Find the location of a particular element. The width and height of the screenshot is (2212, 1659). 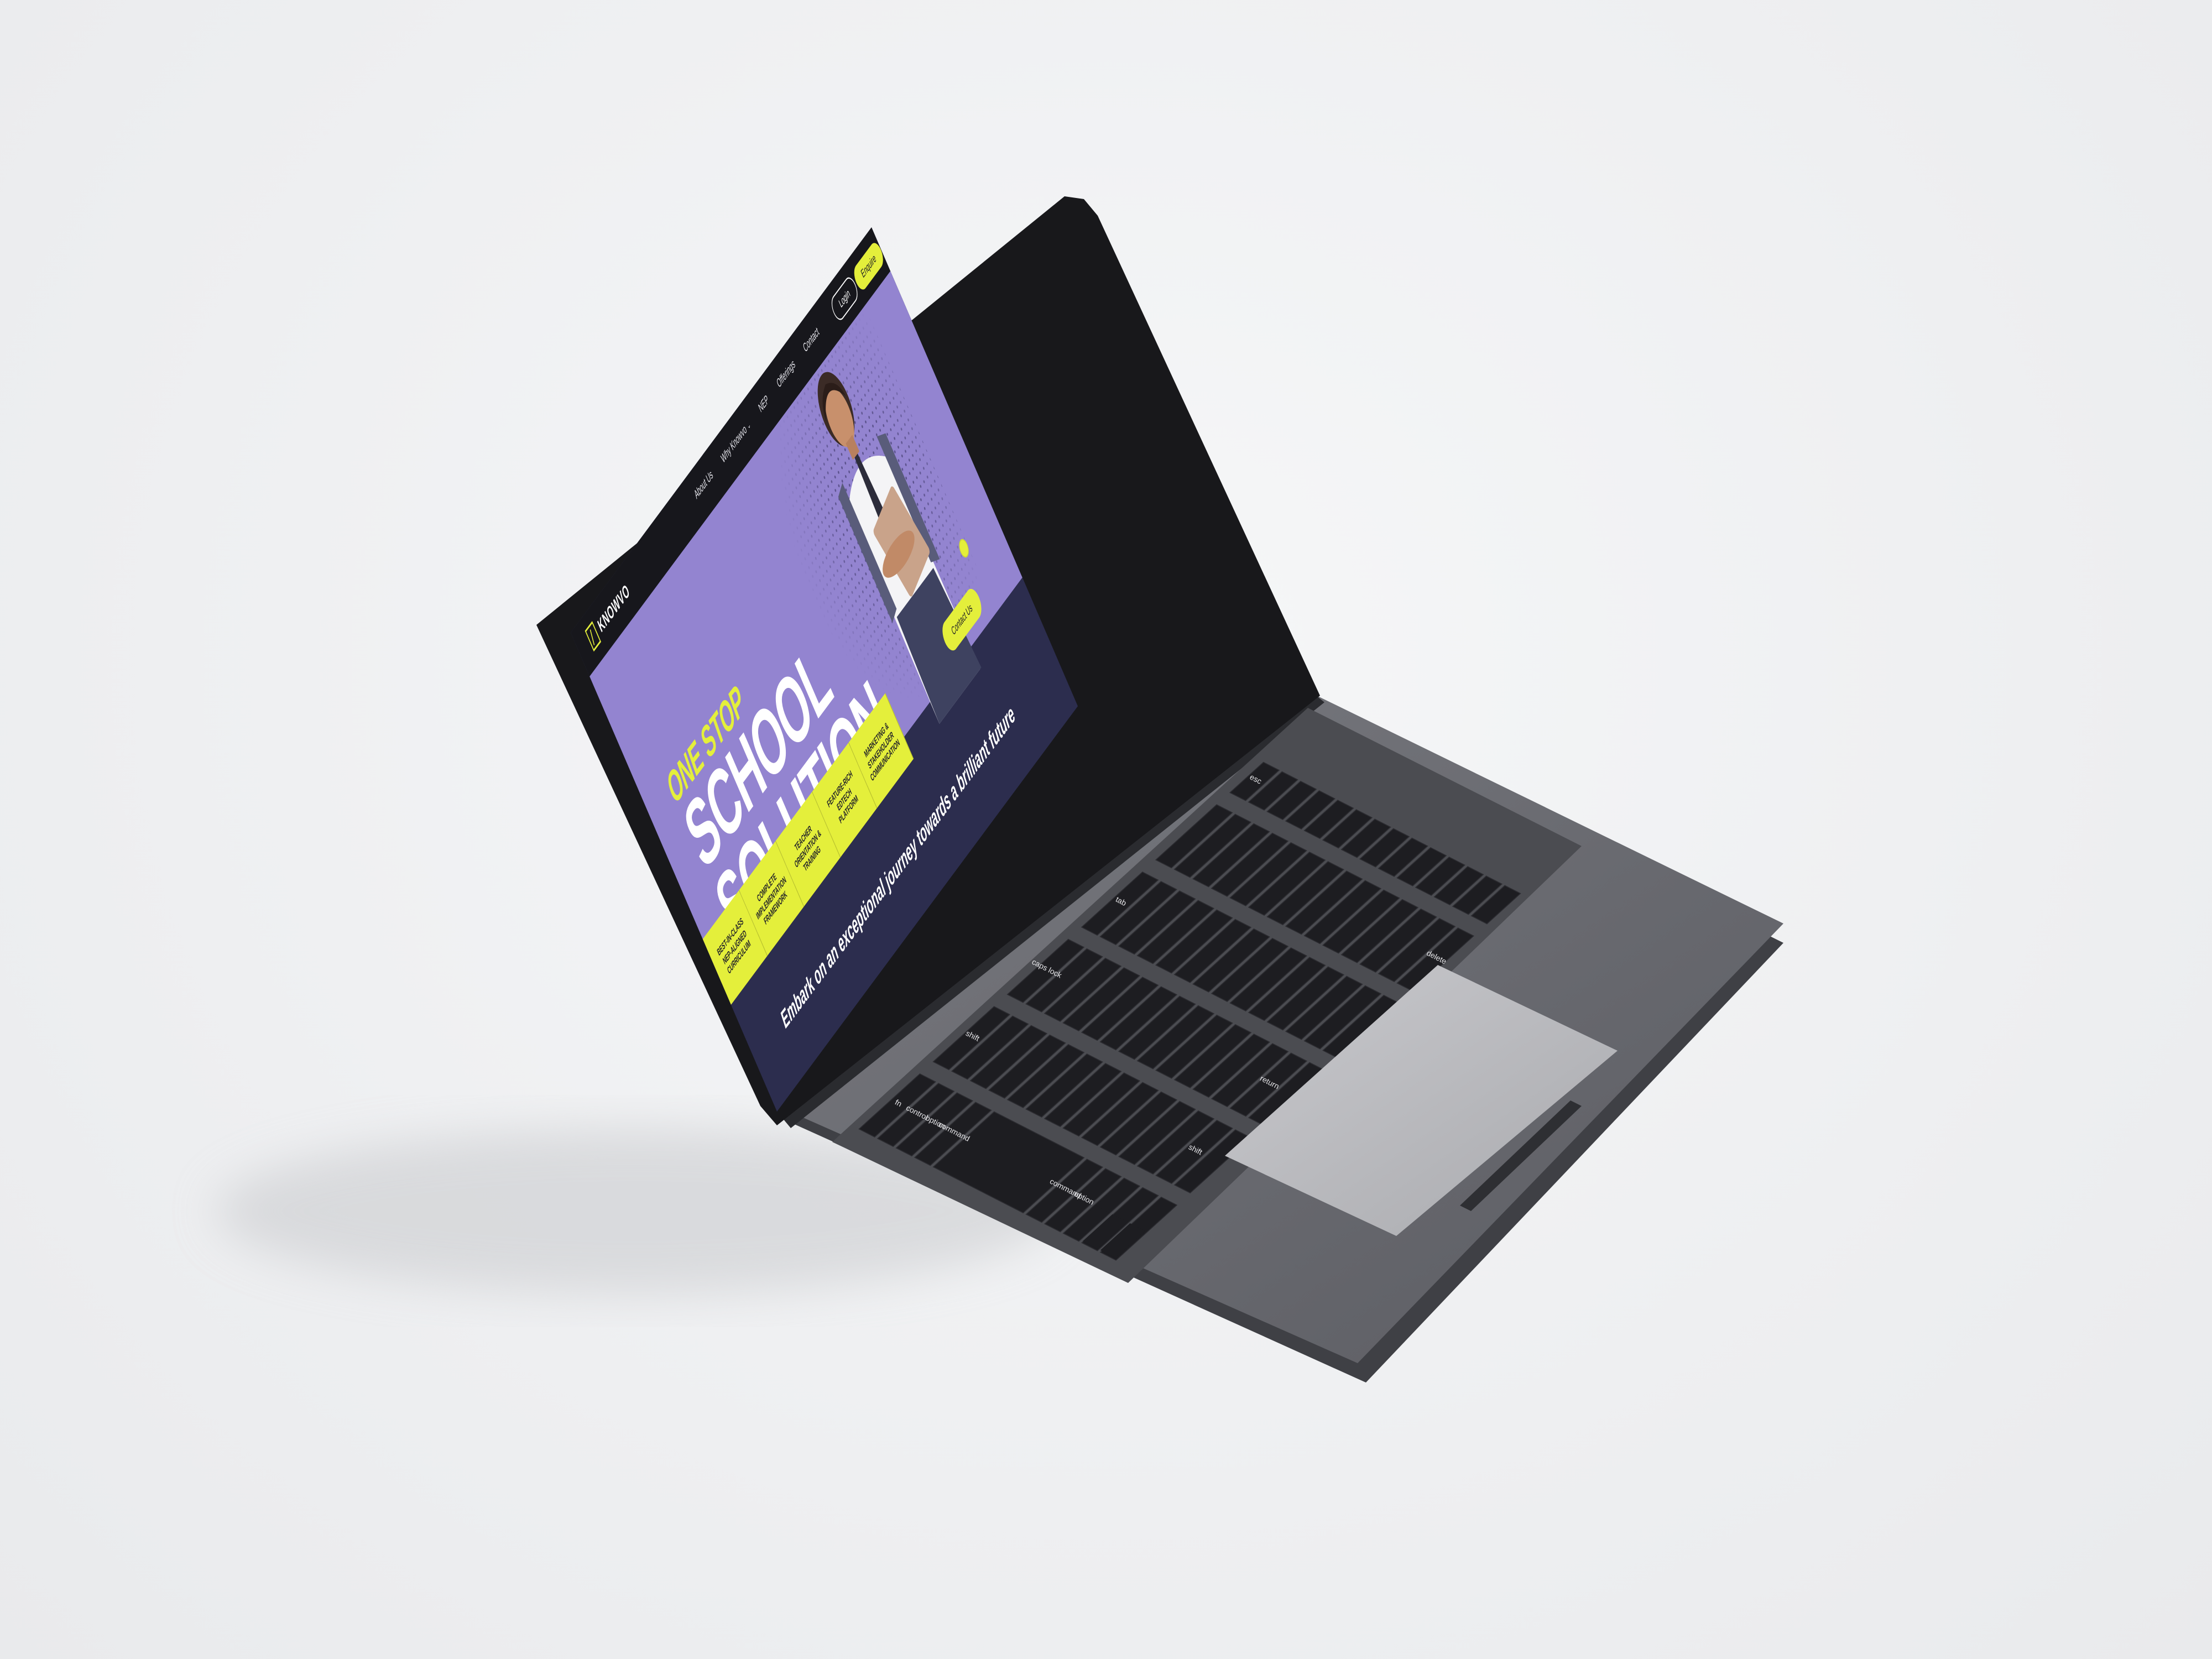

nav-about-us: About Us is located at coordinates (704, 486).